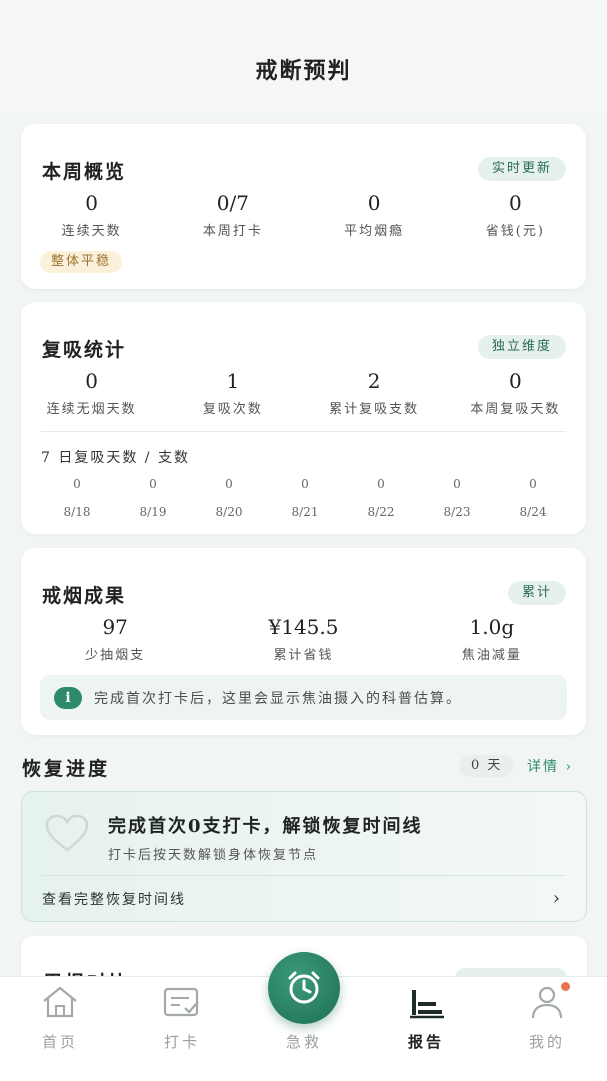  Describe the element at coordinates (153, 498) in the screenshot. I see `day-column: 0 8/19` at that location.